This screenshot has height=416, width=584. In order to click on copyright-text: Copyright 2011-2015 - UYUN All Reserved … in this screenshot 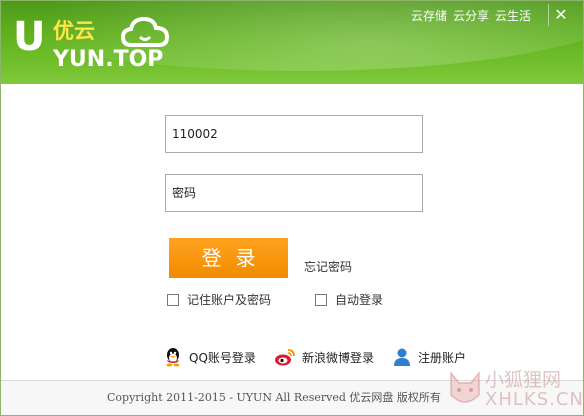, I will do `click(274, 397)`.